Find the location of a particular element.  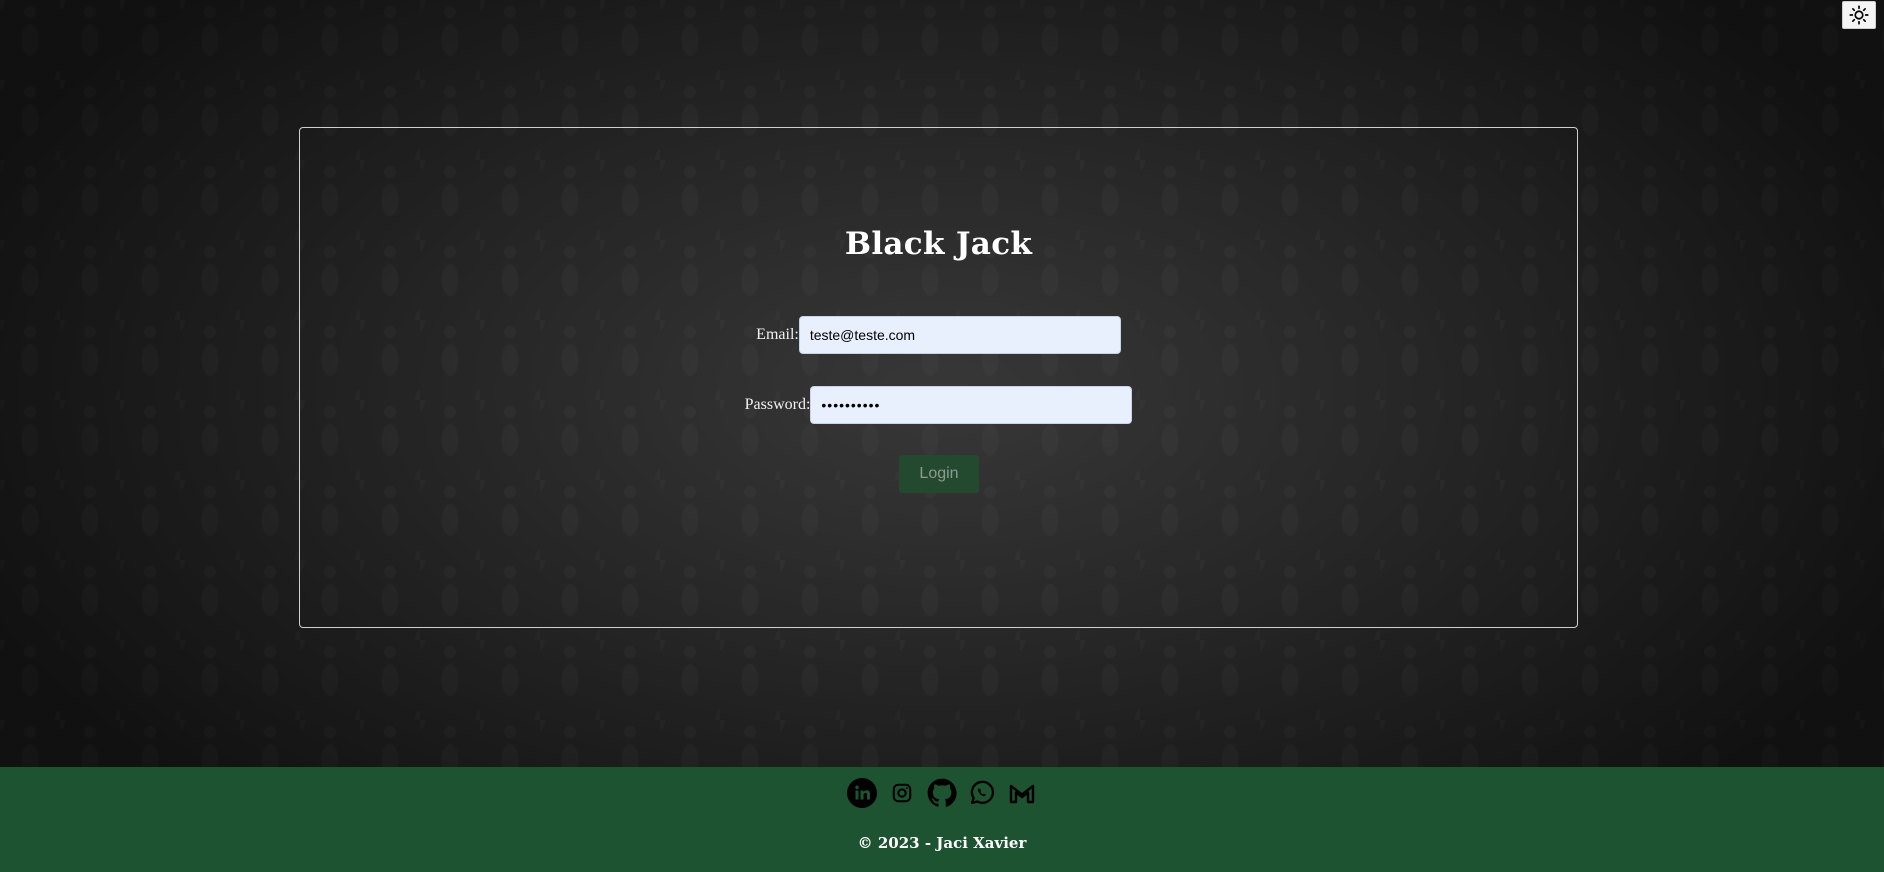

sun-icon is located at coordinates (1859, 15).